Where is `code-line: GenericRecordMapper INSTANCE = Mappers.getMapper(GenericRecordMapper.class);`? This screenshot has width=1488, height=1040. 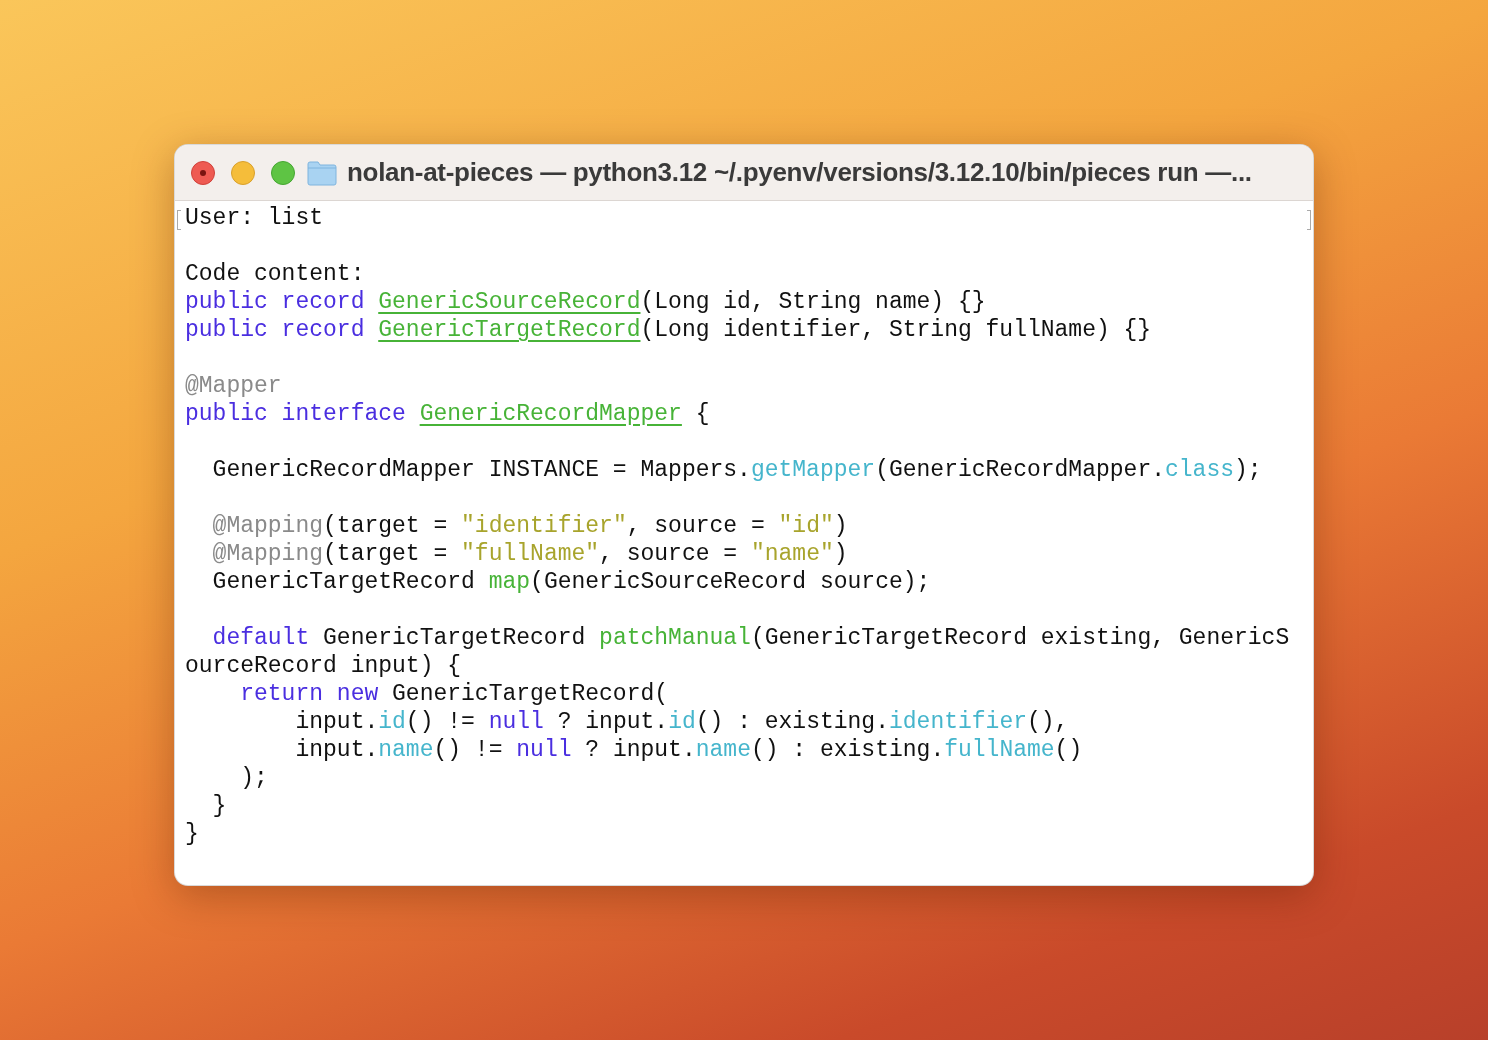
code-line: GenericRecordMapper INSTANCE = Mappers.getMapper(GenericRecordMapper.class); is located at coordinates (736, 470).